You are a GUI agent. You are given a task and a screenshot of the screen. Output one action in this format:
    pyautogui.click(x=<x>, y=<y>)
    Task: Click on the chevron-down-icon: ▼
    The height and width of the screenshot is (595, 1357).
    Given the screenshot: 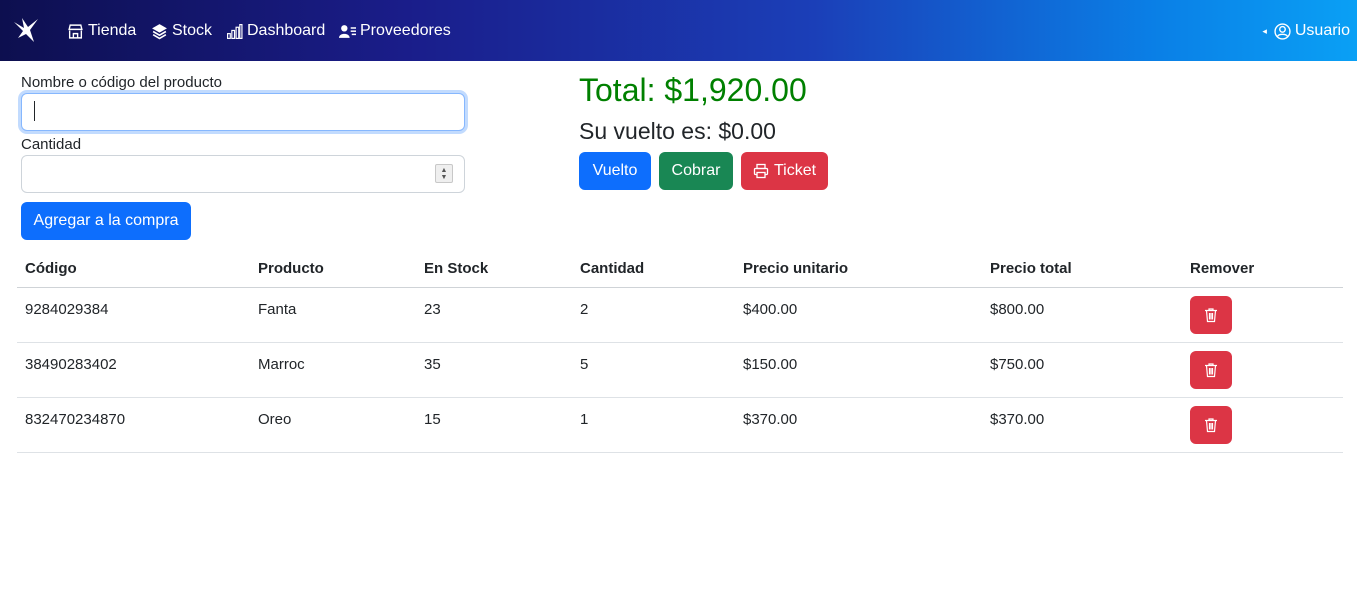 What is the action you would take?
    pyautogui.click(x=444, y=177)
    